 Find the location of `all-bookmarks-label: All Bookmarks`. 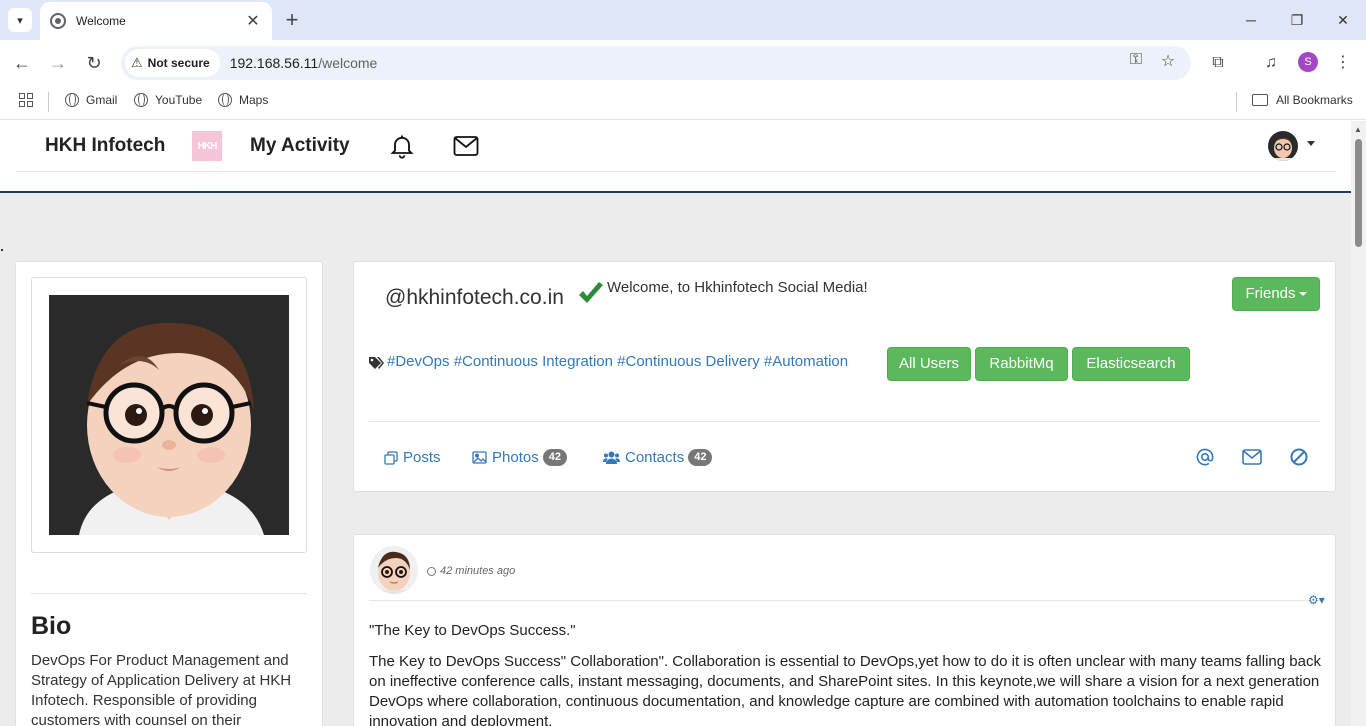

all-bookmarks-label: All Bookmarks is located at coordinates (1314, 100).